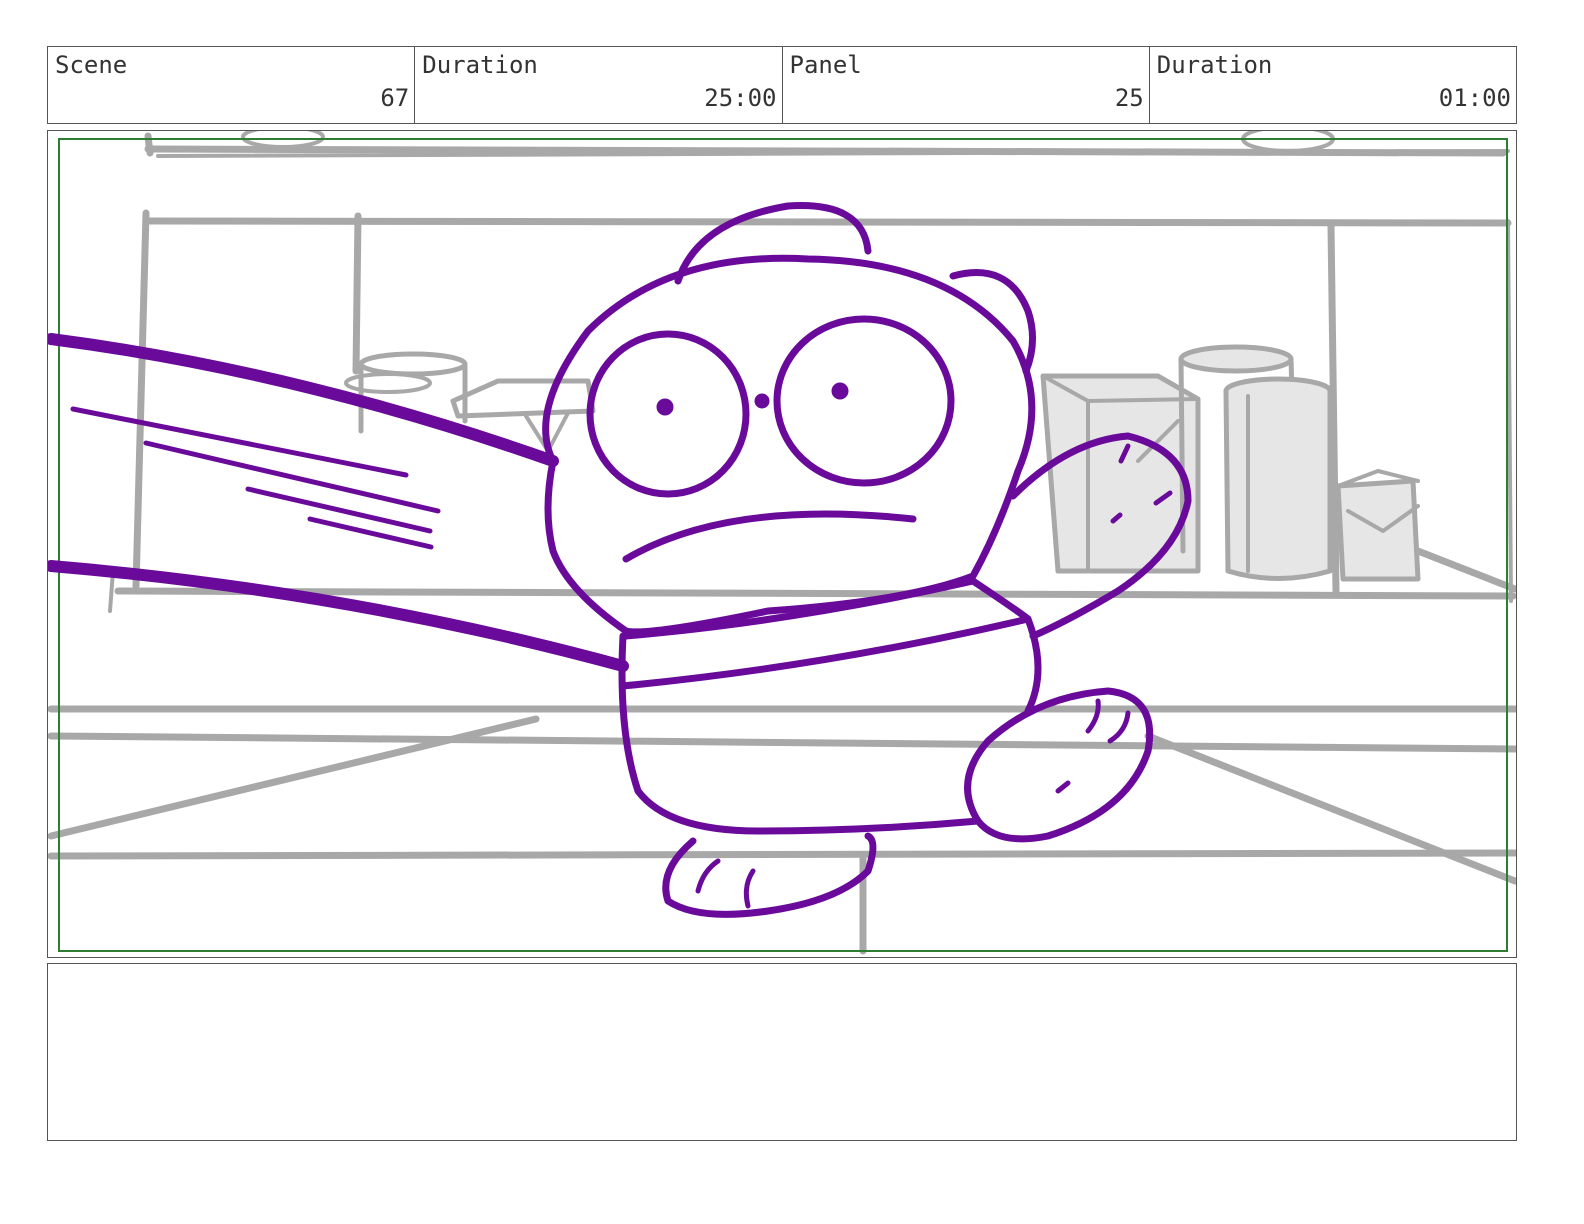 The height and width of the screenshot is (1224, 1584). I want to click on scene-duration-value: 25:00, so click(740, 98).